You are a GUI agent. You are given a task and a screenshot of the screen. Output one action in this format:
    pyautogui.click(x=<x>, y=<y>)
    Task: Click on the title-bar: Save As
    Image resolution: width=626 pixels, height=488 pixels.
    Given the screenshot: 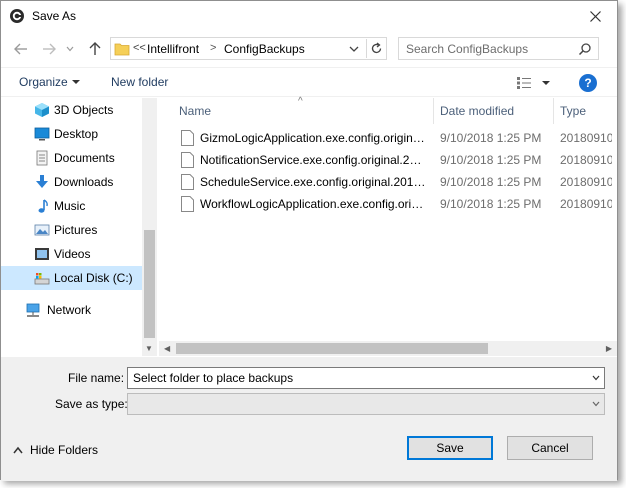 What is the action you would take?
    pyautogui.click(x=309, y=16)
    